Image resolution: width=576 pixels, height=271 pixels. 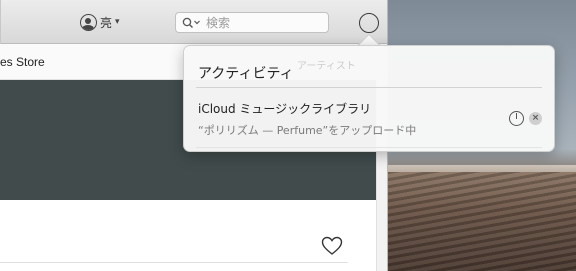 I want to click on background-label: アーティスト, so click(x=326, y=66).